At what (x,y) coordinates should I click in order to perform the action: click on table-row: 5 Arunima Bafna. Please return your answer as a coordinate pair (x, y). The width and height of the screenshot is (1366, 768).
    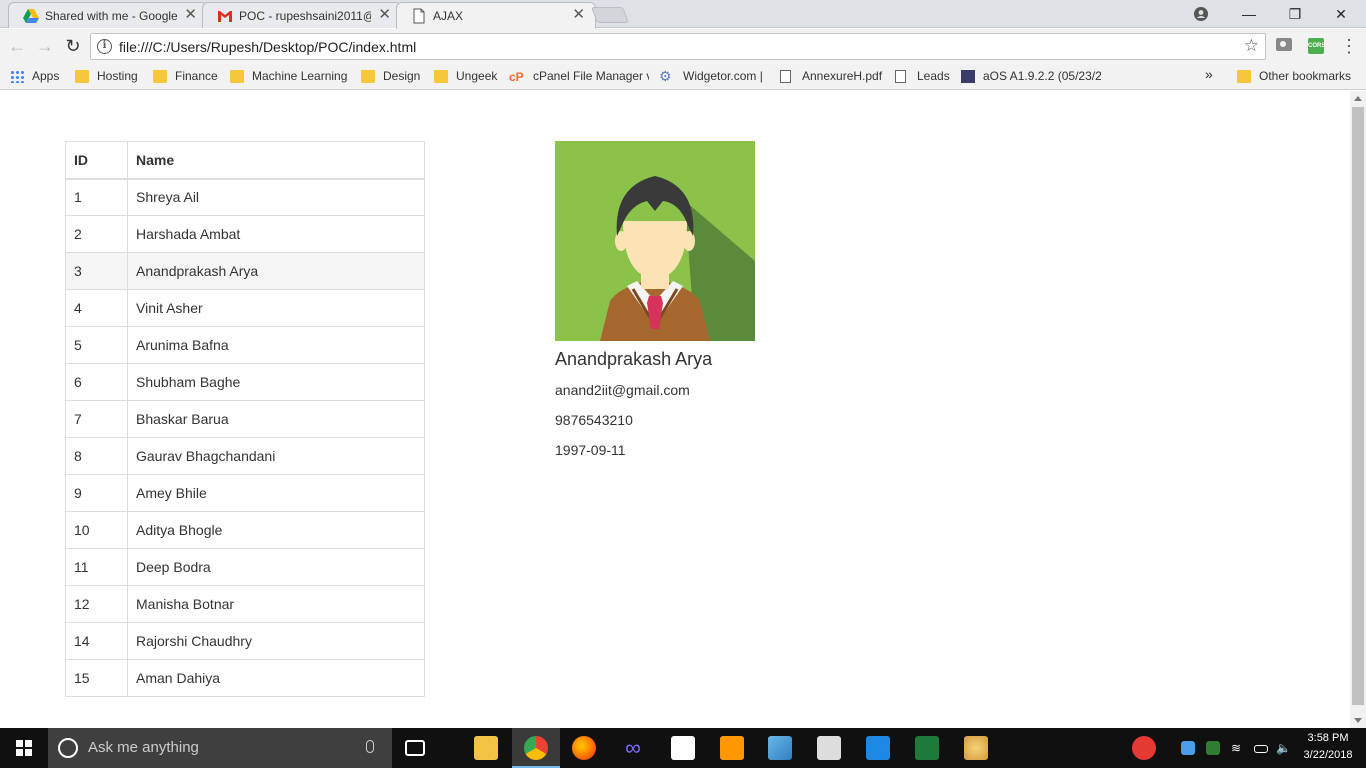
    Looking at the image, I should click on (245, 345).